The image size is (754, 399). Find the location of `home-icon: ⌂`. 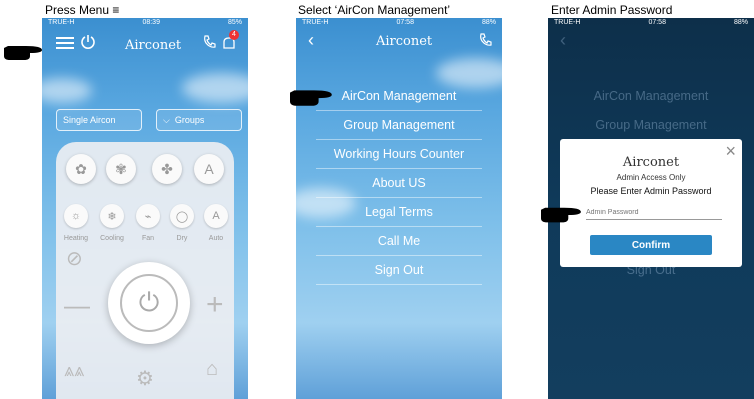

home-icon: ⌂ is located at coordinates (212, 369).